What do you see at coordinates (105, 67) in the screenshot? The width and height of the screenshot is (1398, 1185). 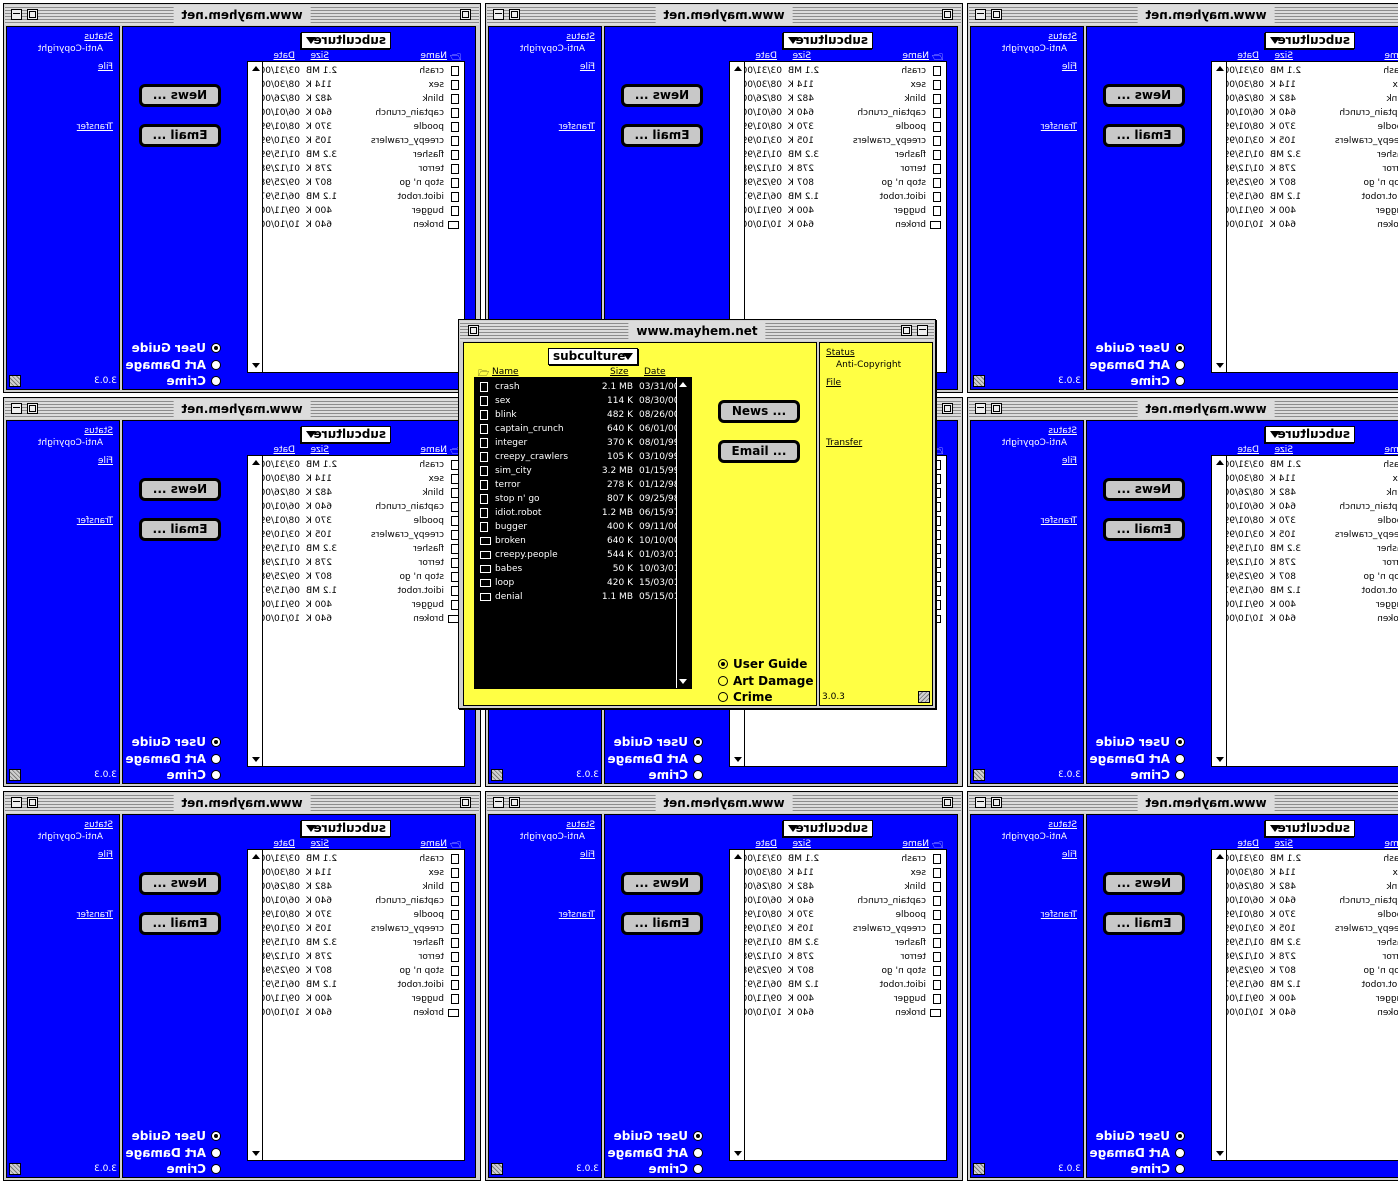 I see `file-link: File` at bounding box center [105, 67].